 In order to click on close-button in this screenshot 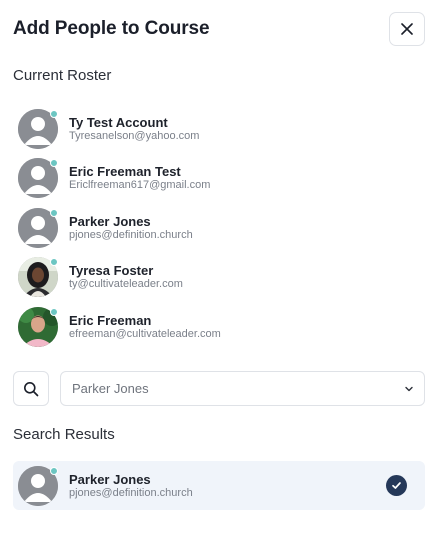, I will do `click(407, 29)`.